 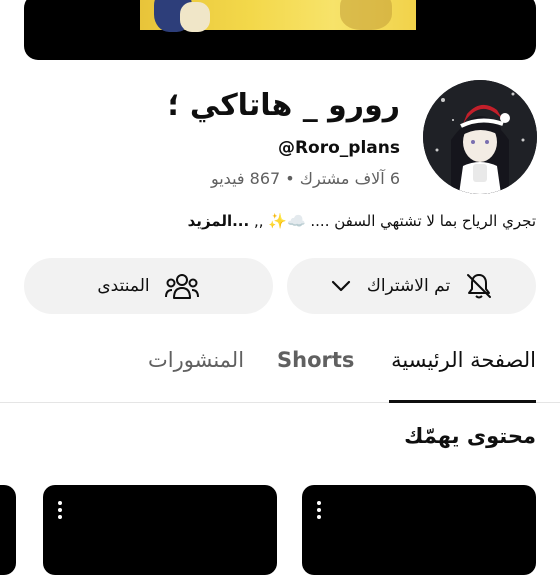 I want to click on channel-name: رورو _ هاتاكي ؛, so click(x=283, y=105).